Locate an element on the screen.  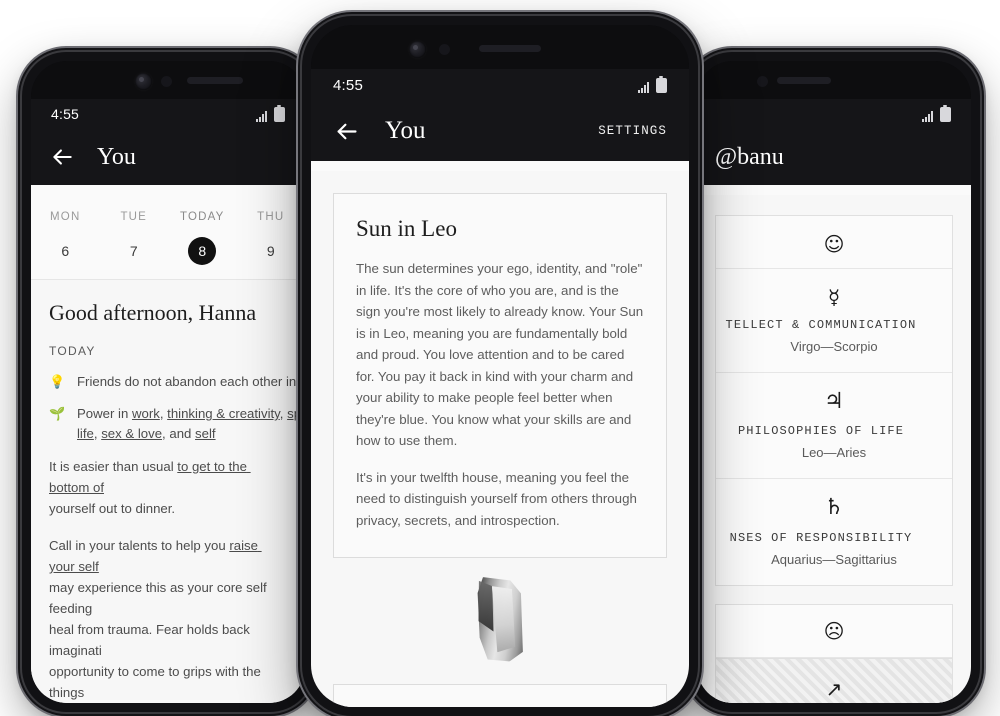
paragraph-pre: It is easier than usual is located at coordinates (113, 466).